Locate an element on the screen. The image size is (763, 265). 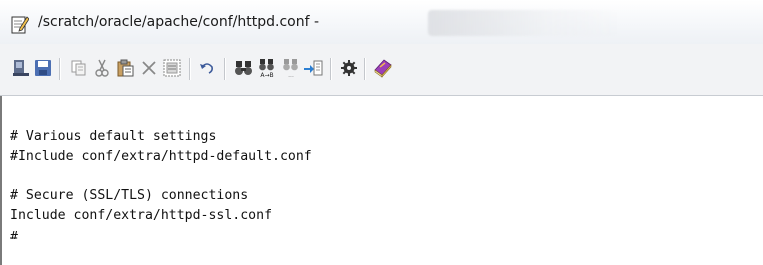
svg-text: A→B is located at coordinates (266, 75).